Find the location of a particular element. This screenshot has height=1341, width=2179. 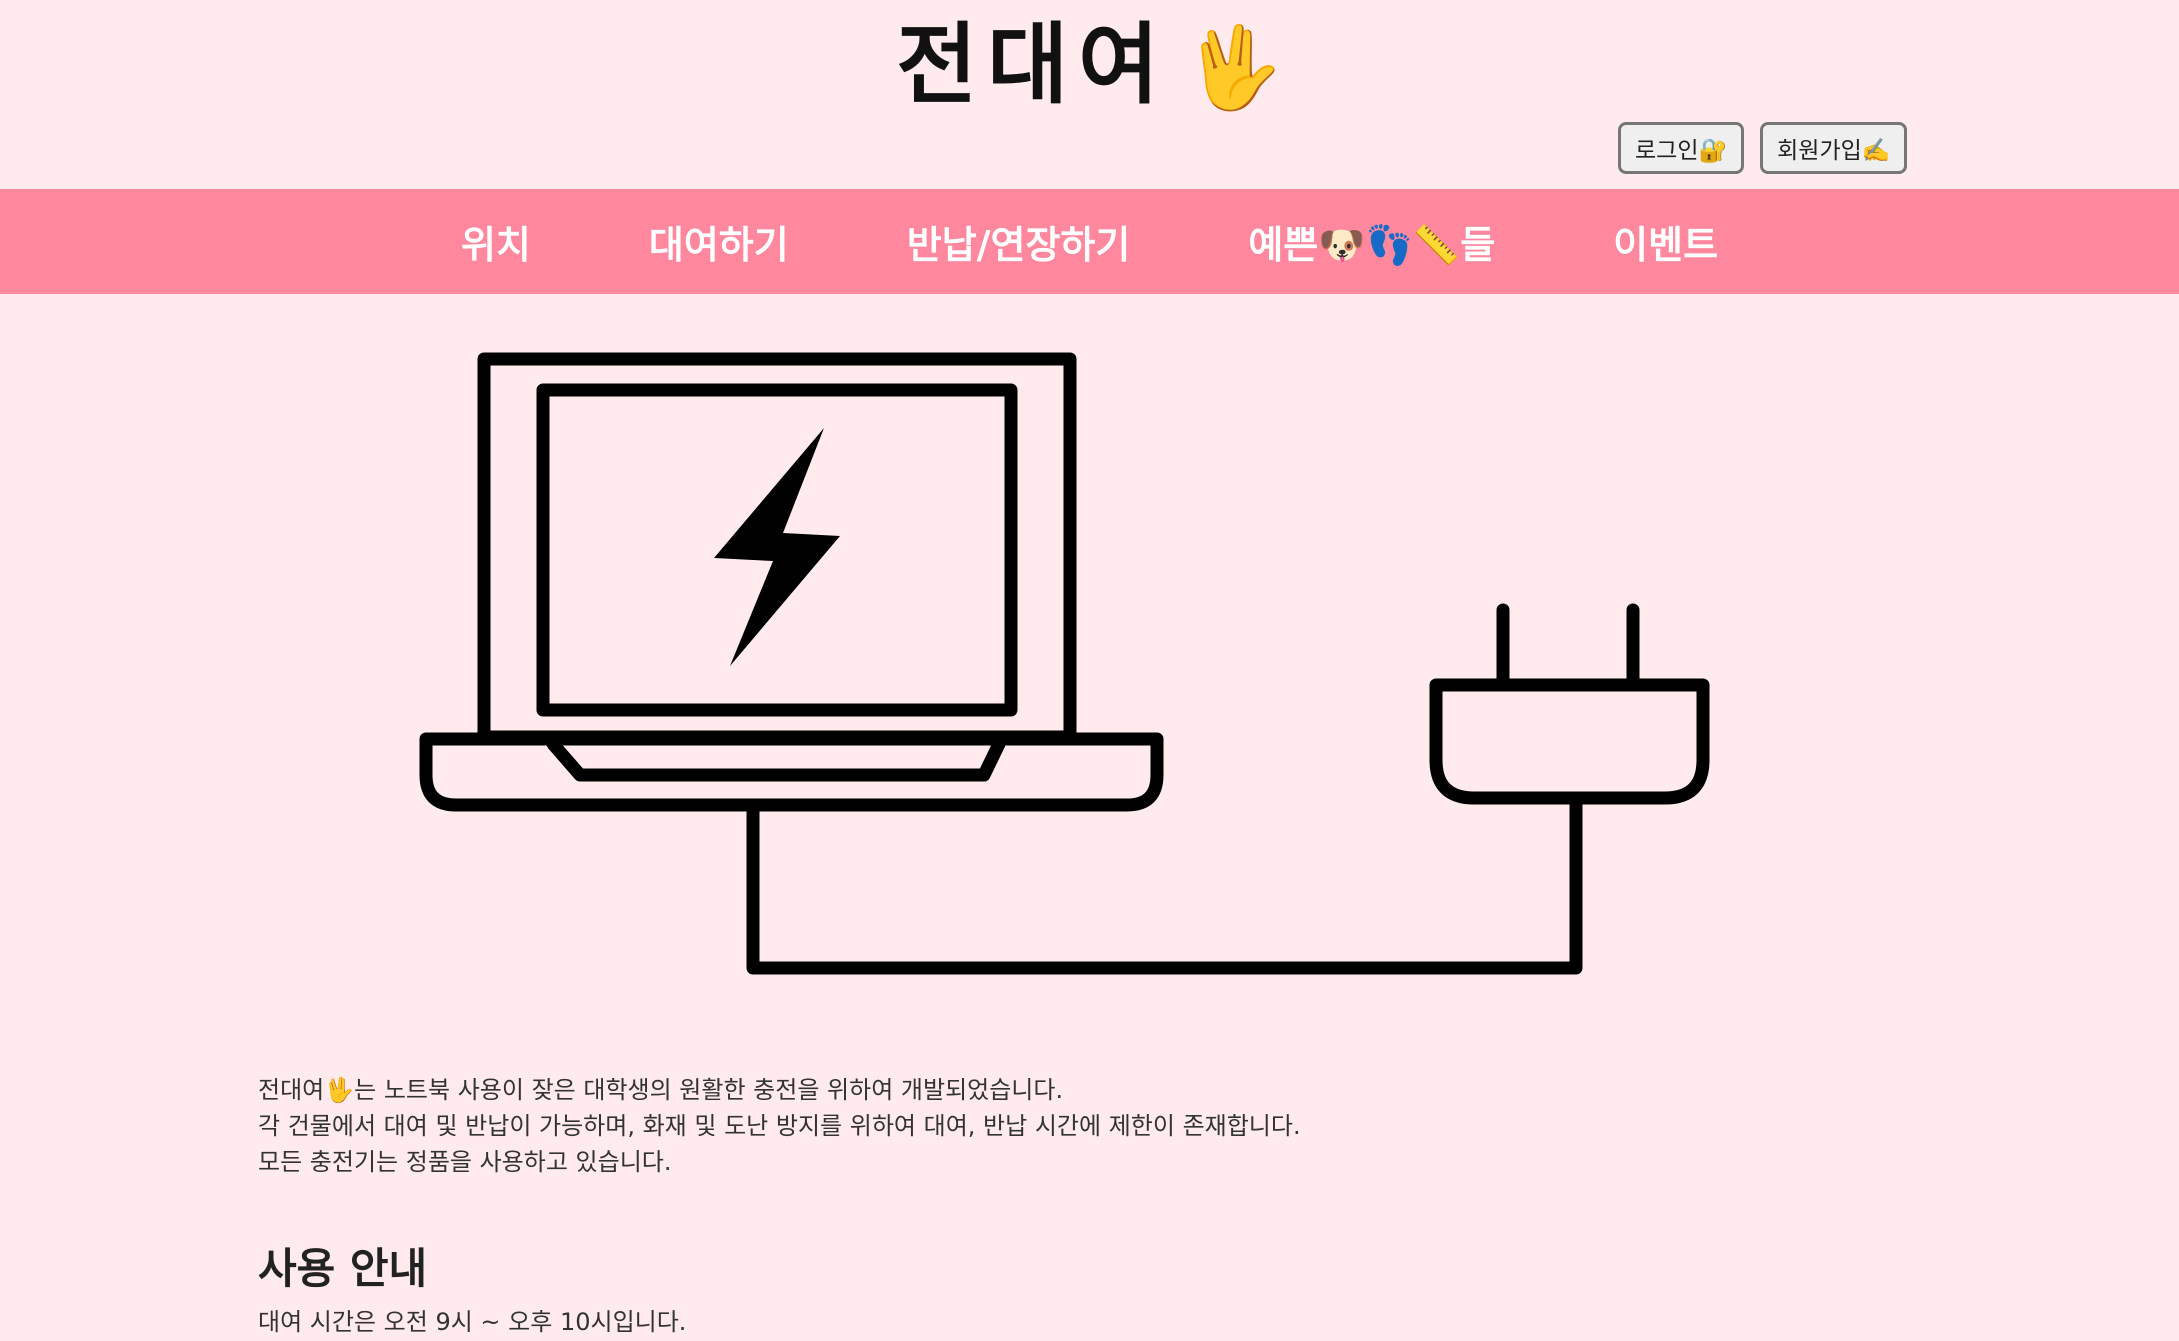

charging-cable is located at coordinates (1164, 883).